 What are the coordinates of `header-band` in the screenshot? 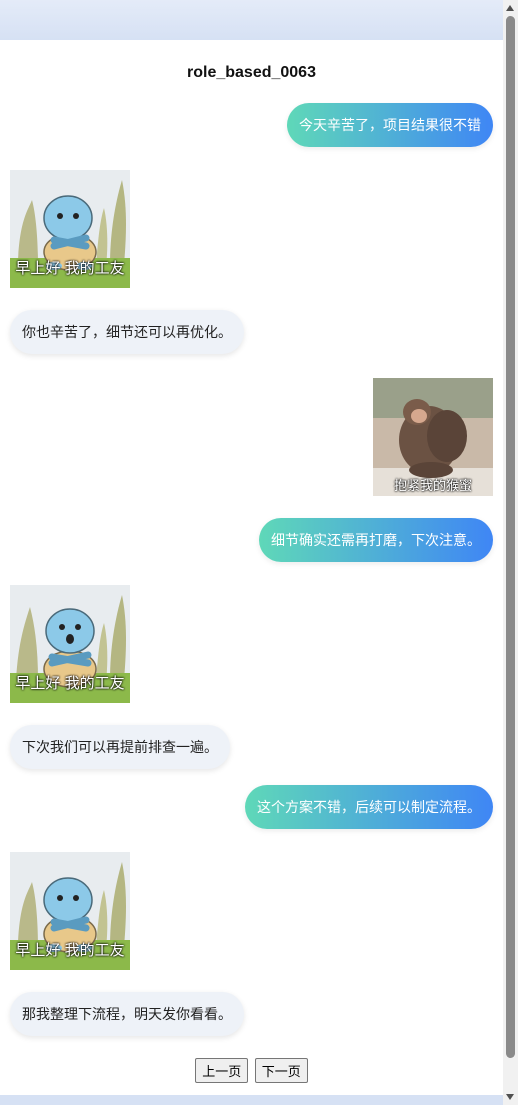 It's located at (251, 20).